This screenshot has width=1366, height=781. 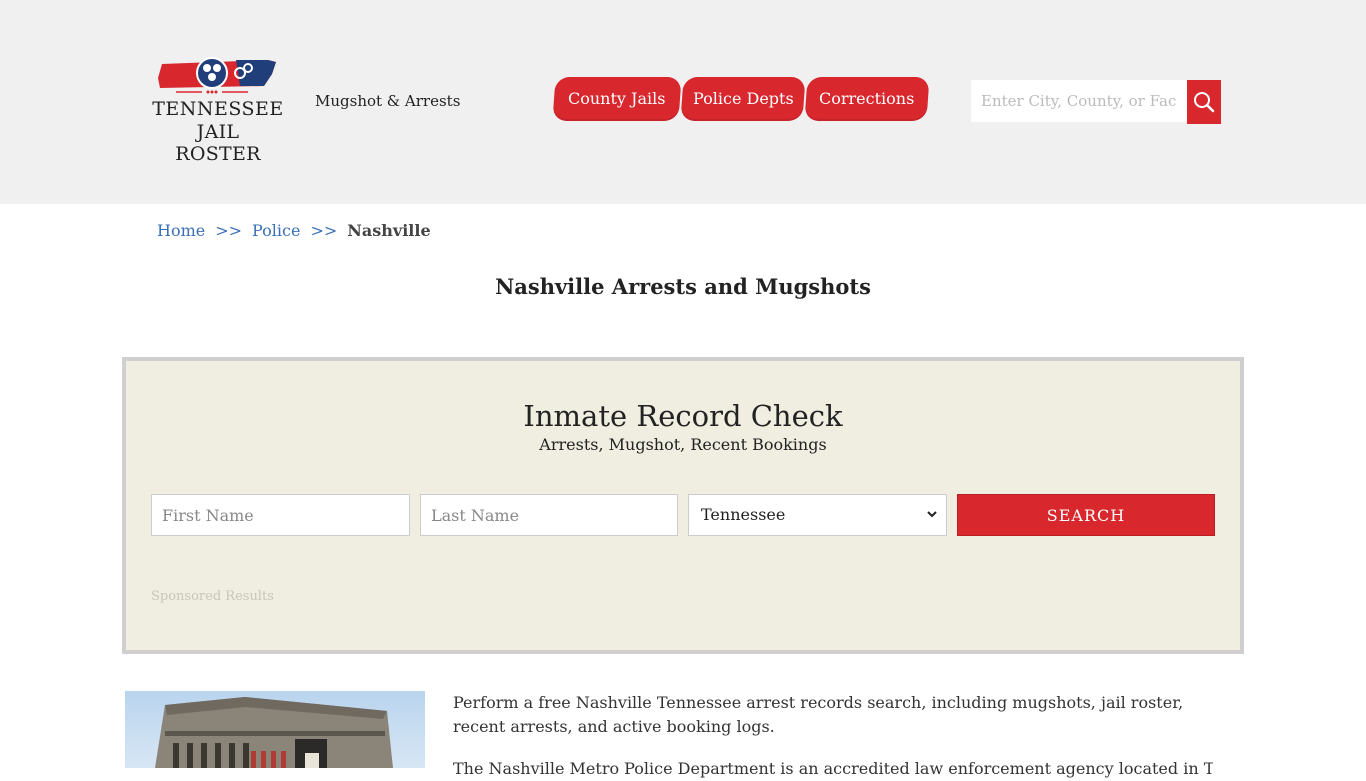 What do you see at coordinates (1079, 101) in the screenshot?
I see `site-search-input` at bounding box center [1079, 101].